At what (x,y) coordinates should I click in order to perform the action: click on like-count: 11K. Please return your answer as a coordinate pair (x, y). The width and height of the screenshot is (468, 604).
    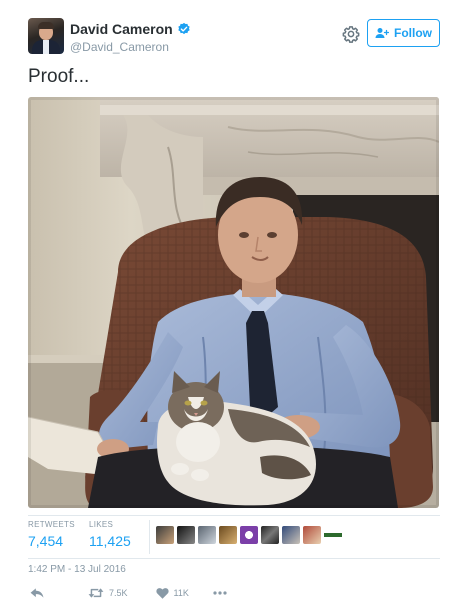
    Looking at the image, I should click on (181, 593).